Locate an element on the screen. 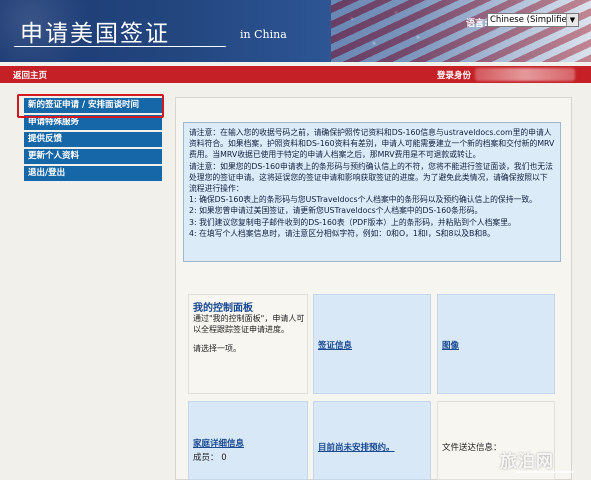 The image size is (591, 480). dashboard-title: 我的控制面板 is located at coordinates (223, 308).